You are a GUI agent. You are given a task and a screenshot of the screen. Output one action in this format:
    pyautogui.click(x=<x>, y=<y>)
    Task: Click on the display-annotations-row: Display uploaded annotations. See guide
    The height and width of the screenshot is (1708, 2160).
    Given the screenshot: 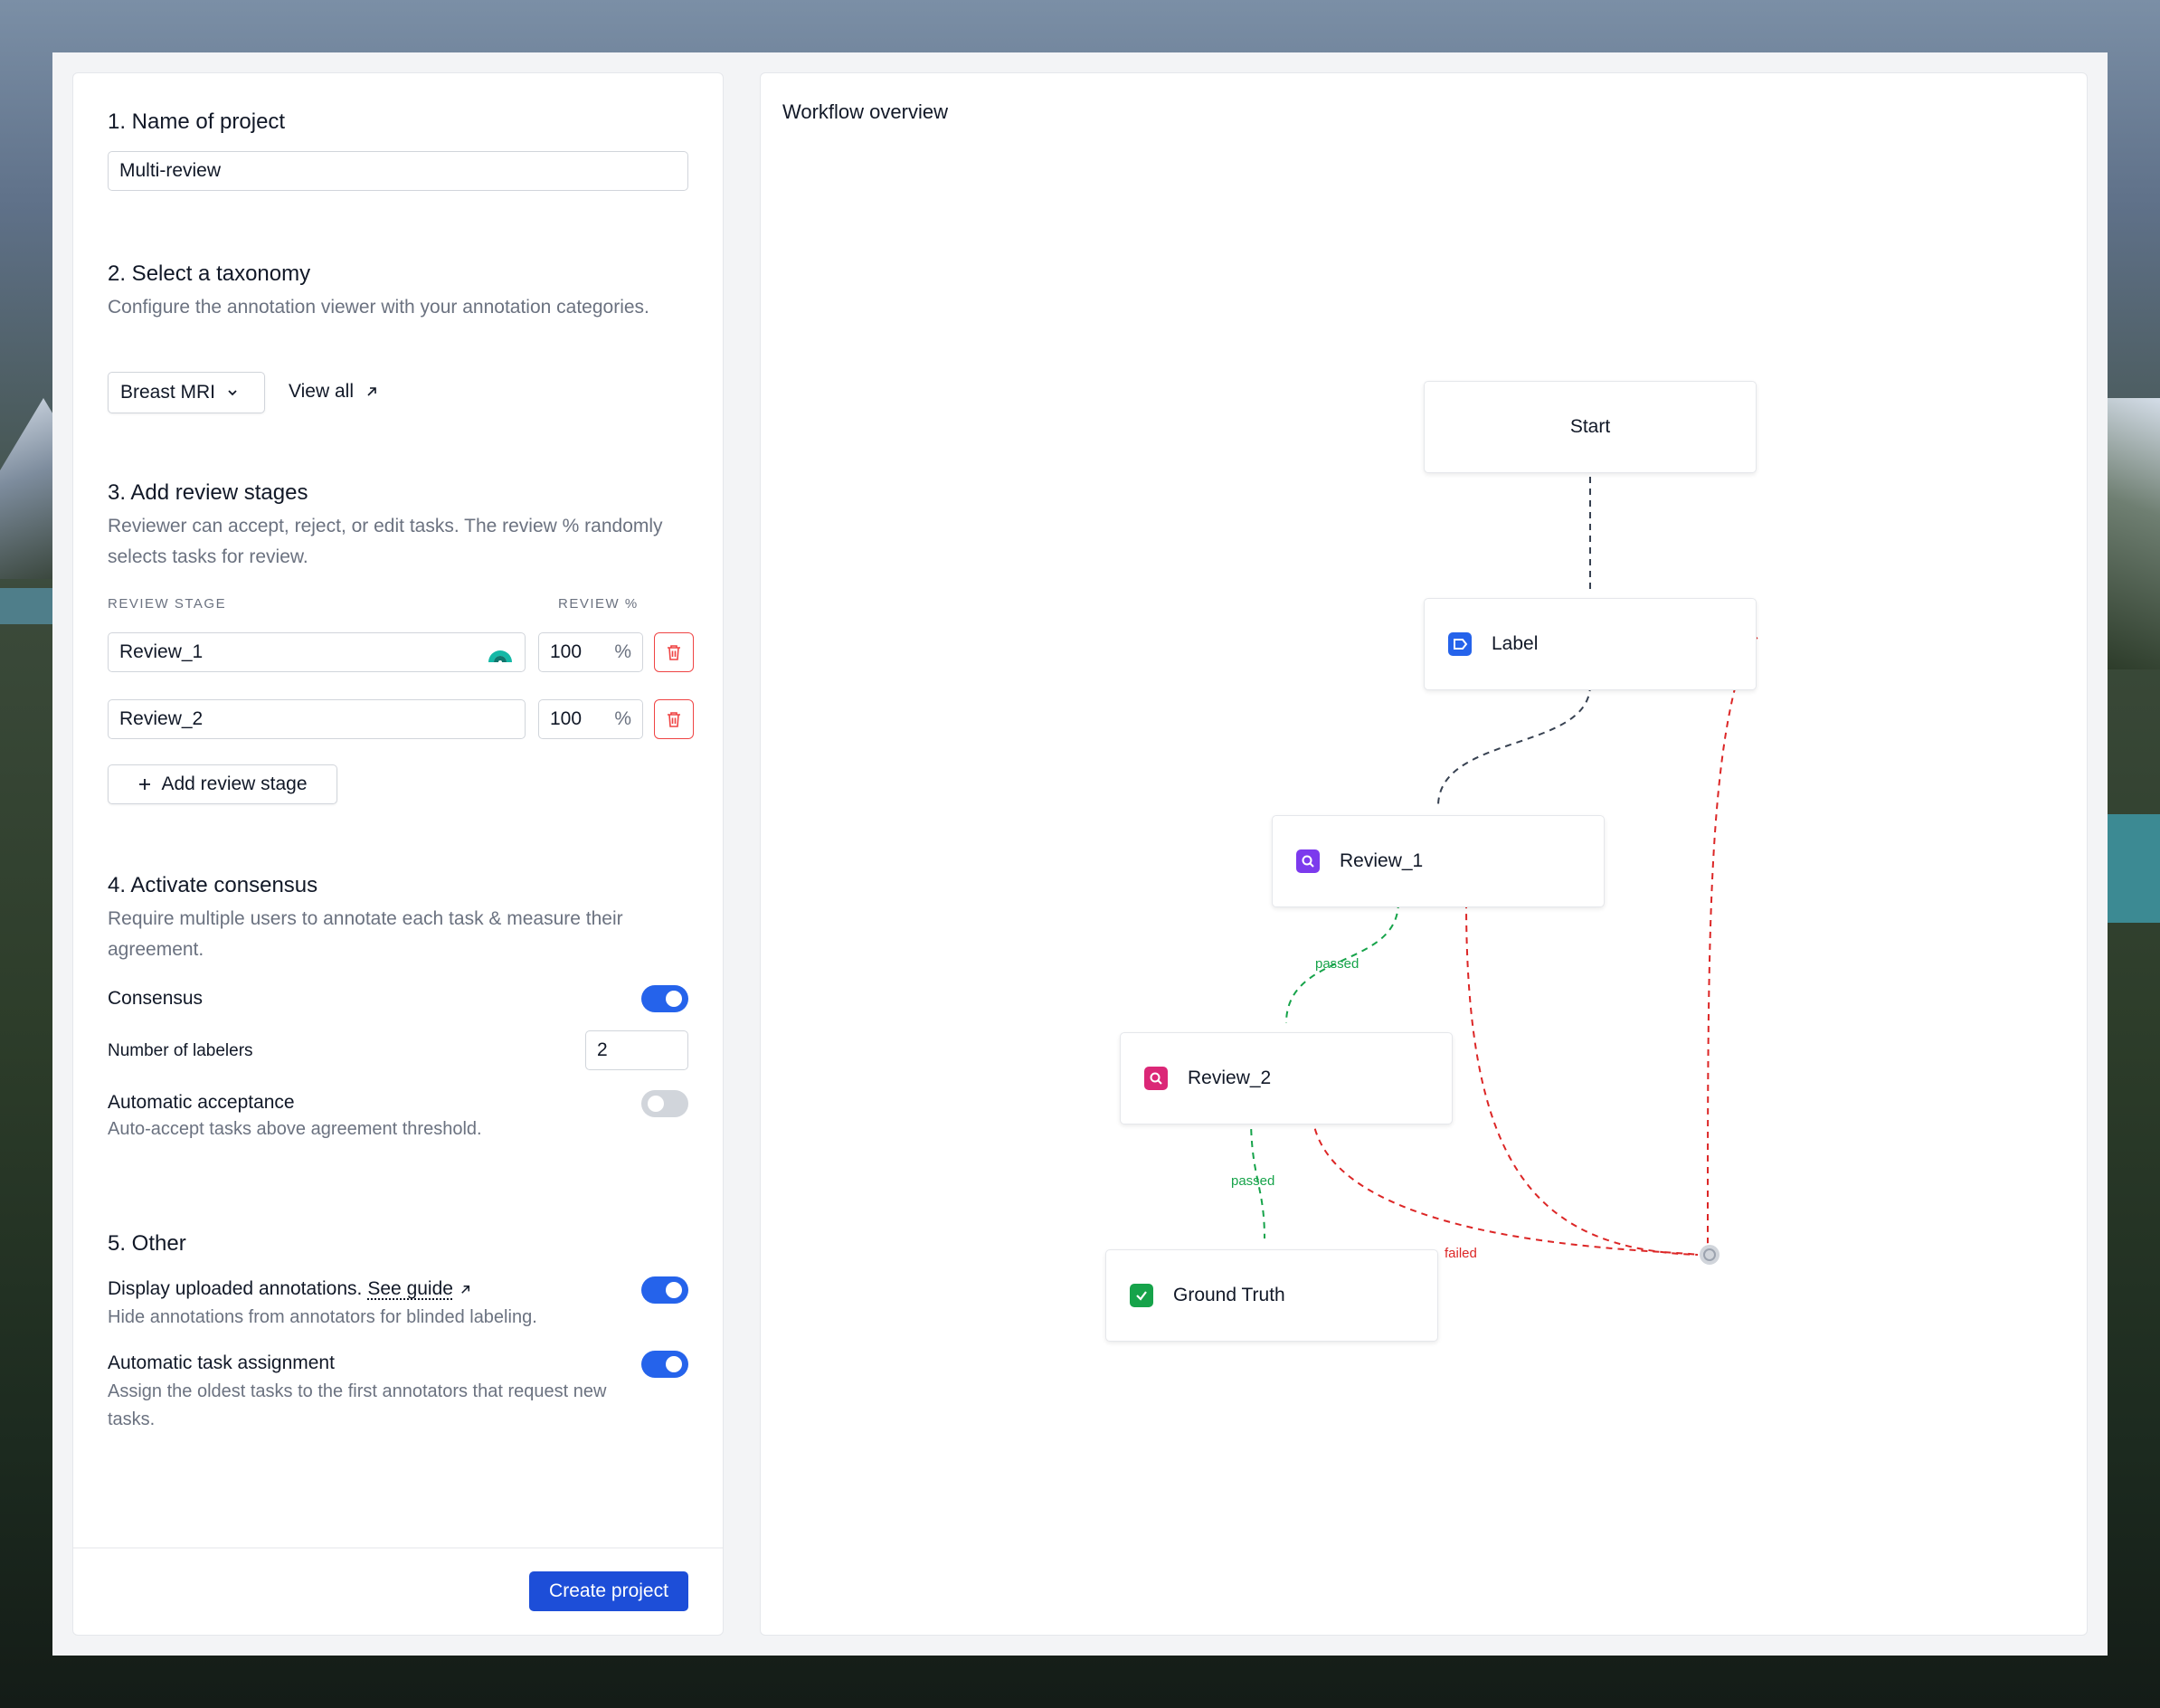 What is the action you would take?
    pyautogui.click(x=290, y=1289)
    